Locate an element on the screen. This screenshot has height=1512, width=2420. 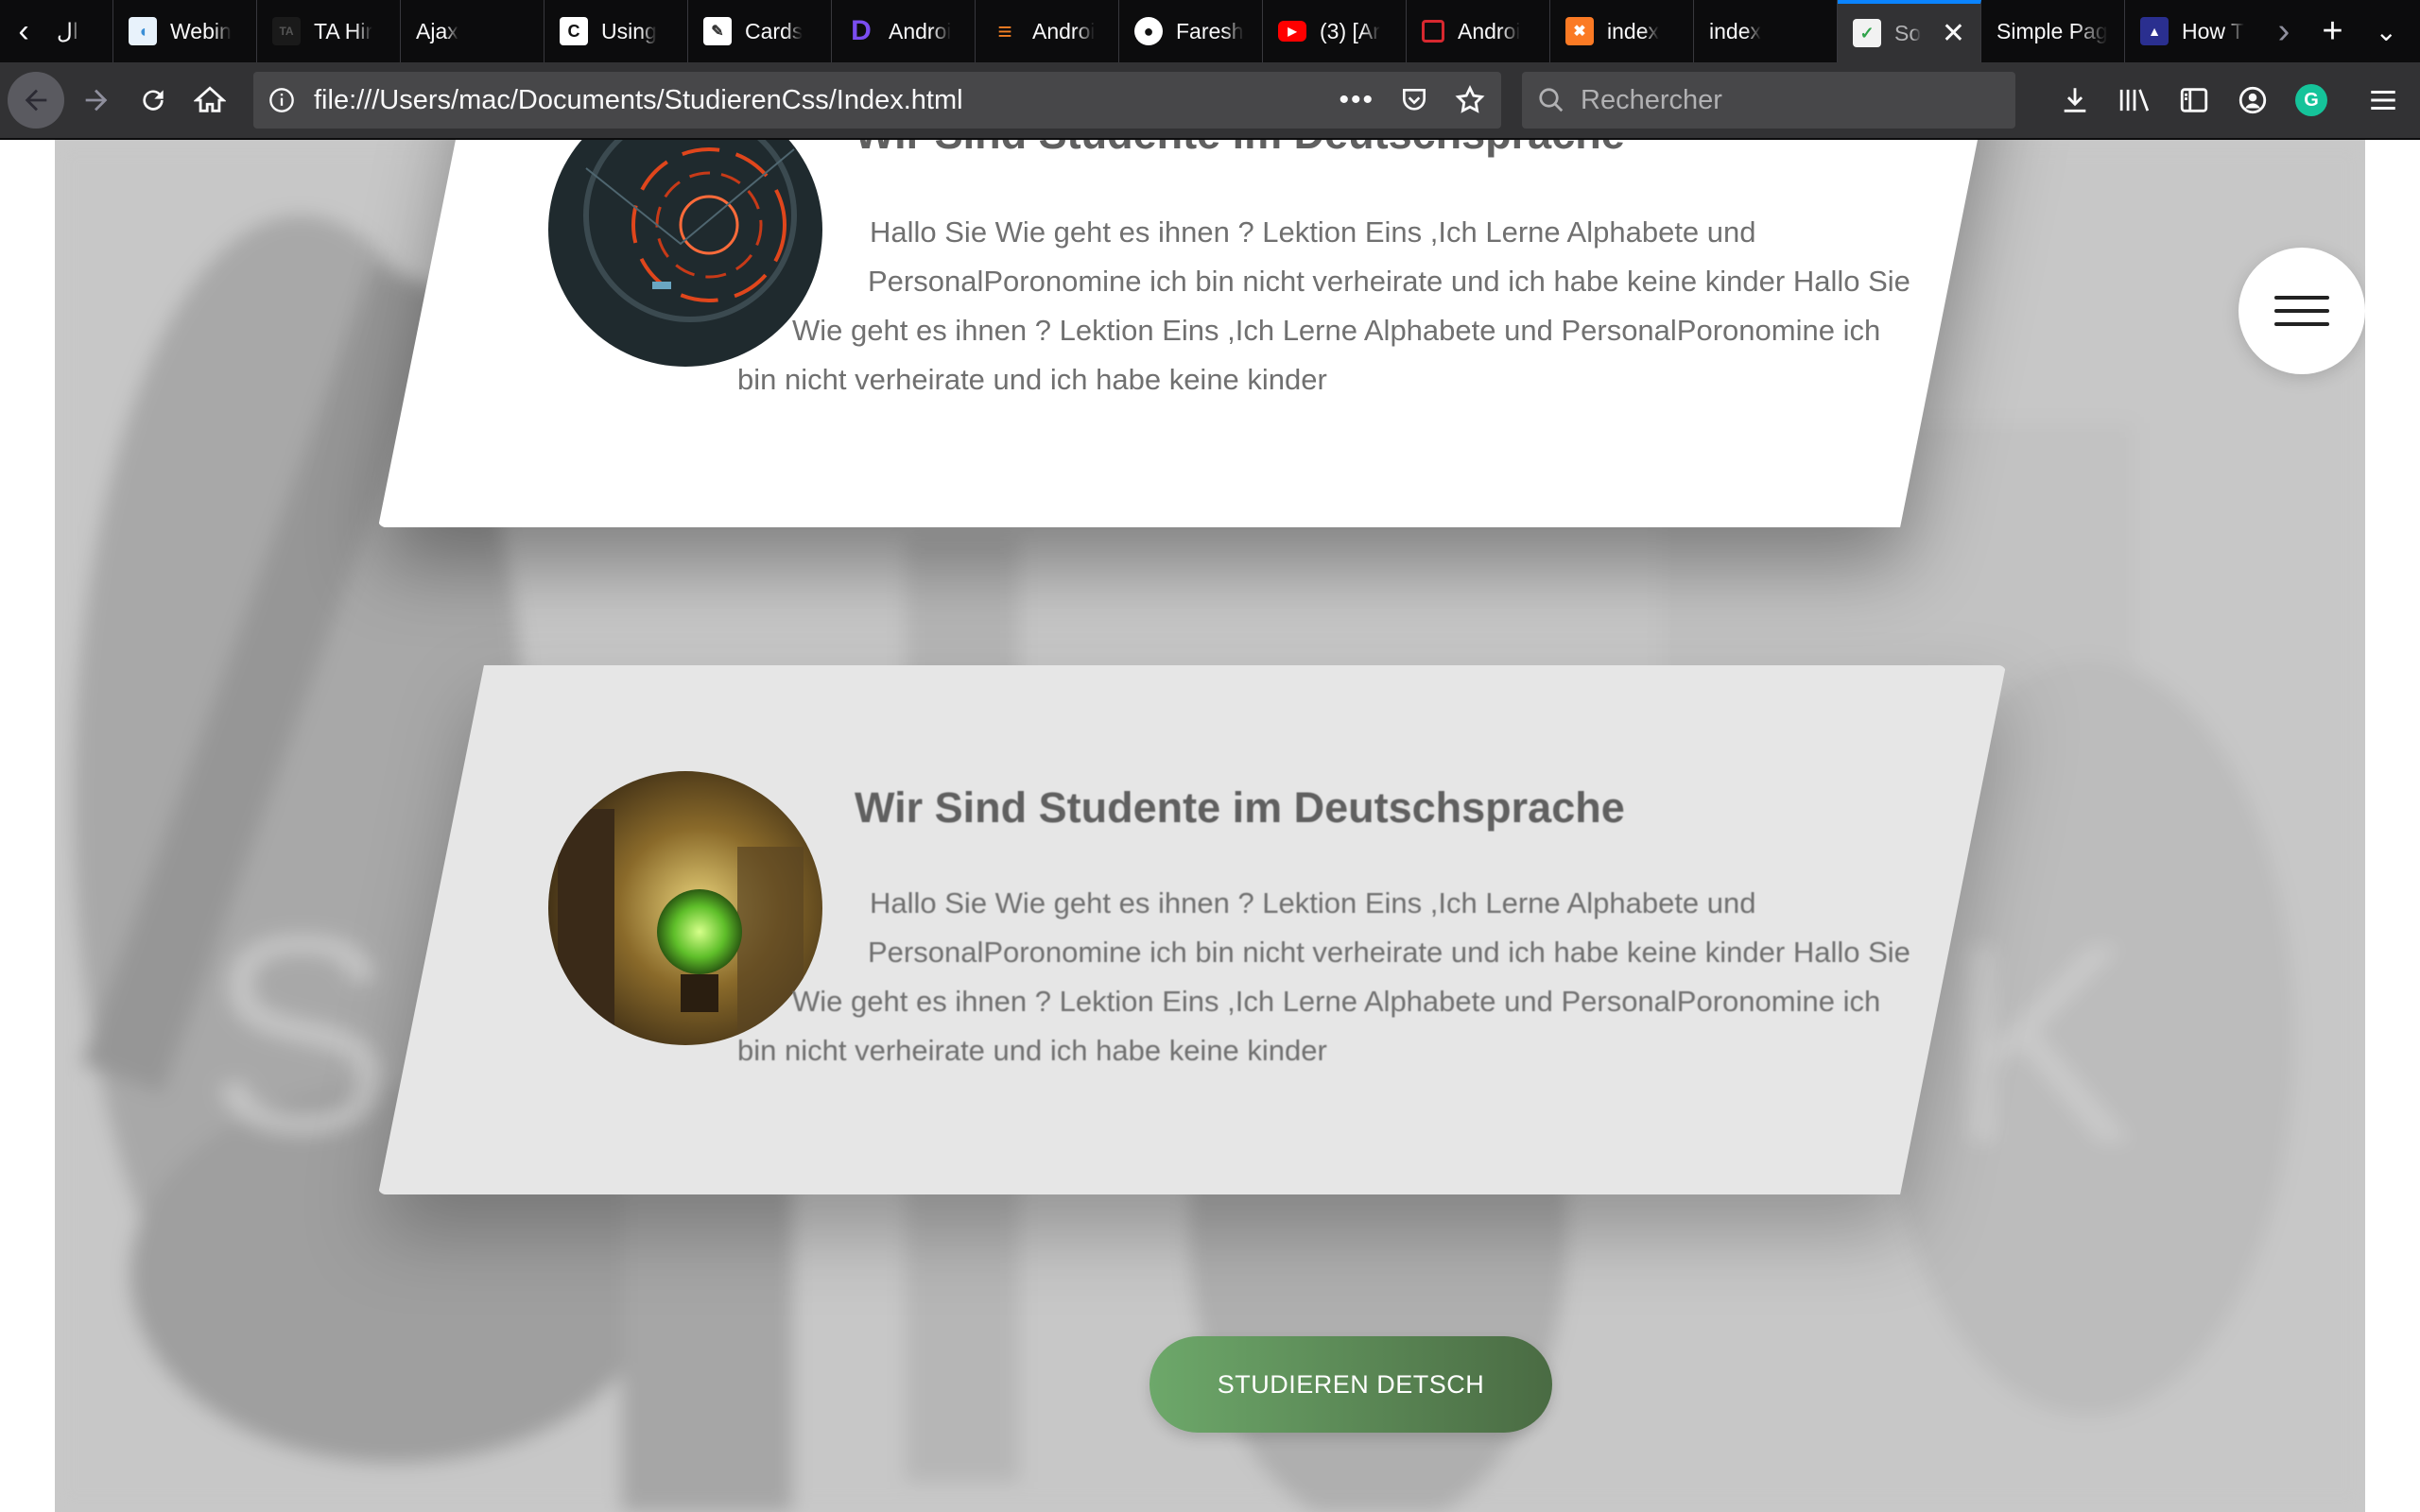
page-actions: ••• is located at coordinates (1412, 100).